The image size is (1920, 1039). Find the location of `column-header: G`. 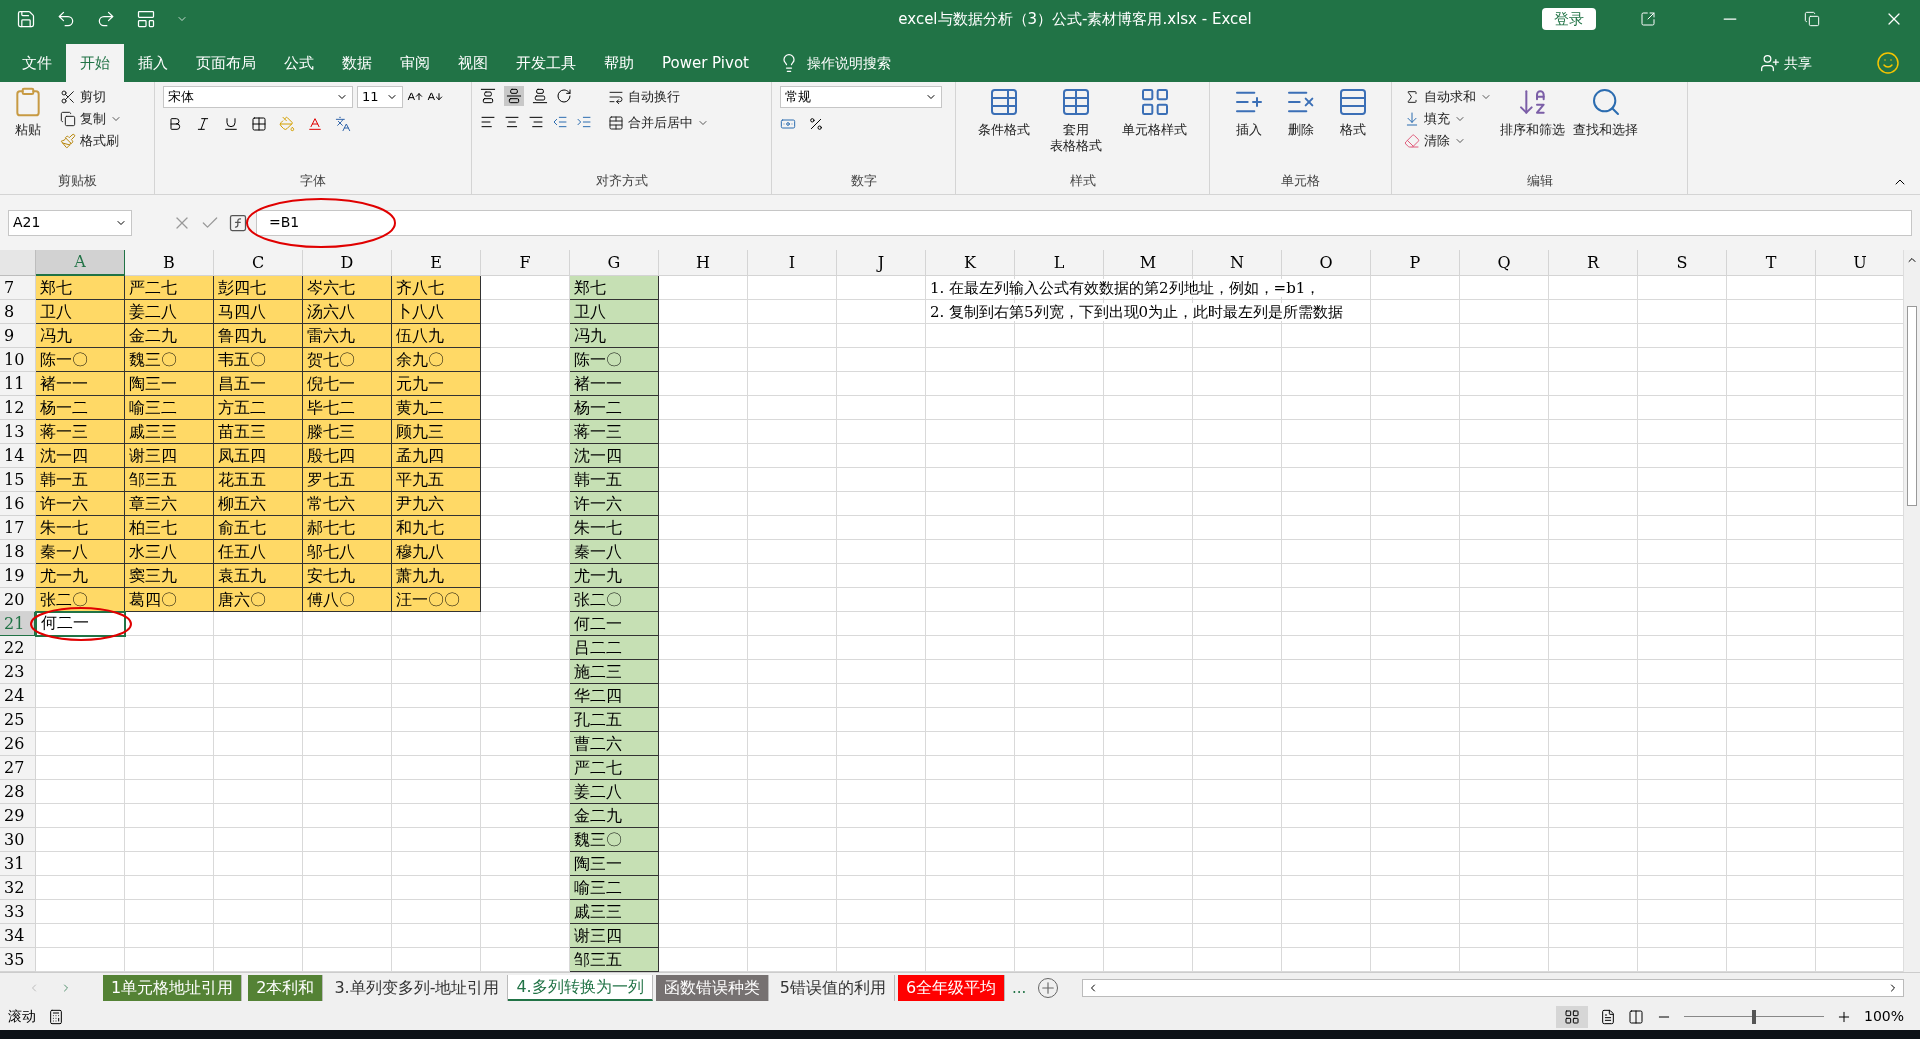

column-header: G is located at coordinates (614, 263).